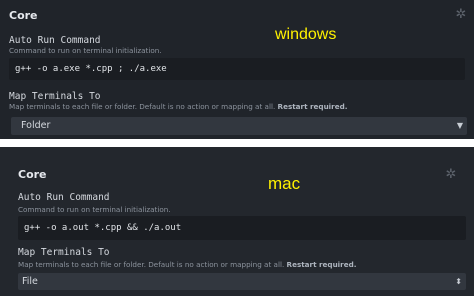  I want to click on chevron-down-icon: ▼, so click(459, 125).